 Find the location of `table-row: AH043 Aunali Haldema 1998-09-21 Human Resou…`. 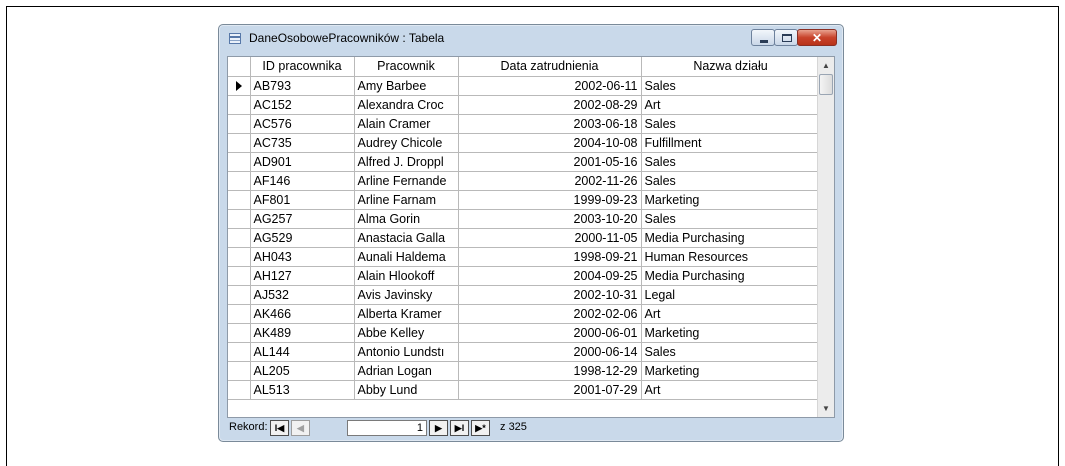

table-row: AH043 Aunali Haldema 1998-09-21 Human Resou… is located at coordinates (524, 257).